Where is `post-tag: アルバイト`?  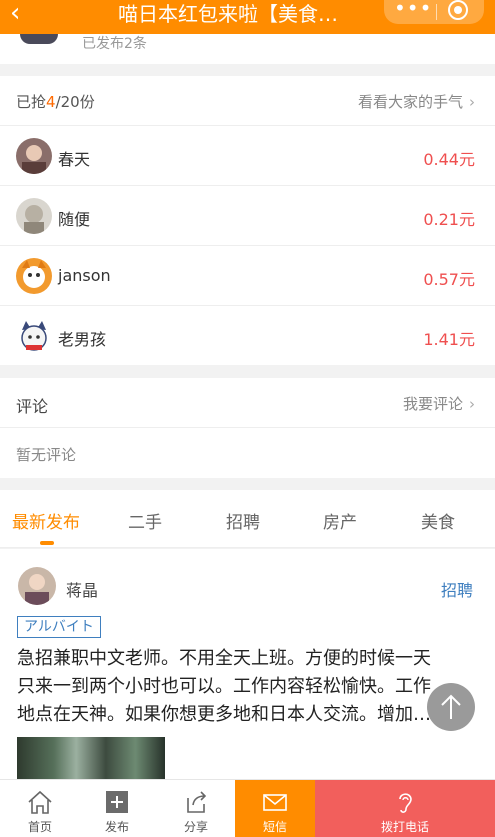 post-tag: アルバイト is located at coordinates (59, 627).